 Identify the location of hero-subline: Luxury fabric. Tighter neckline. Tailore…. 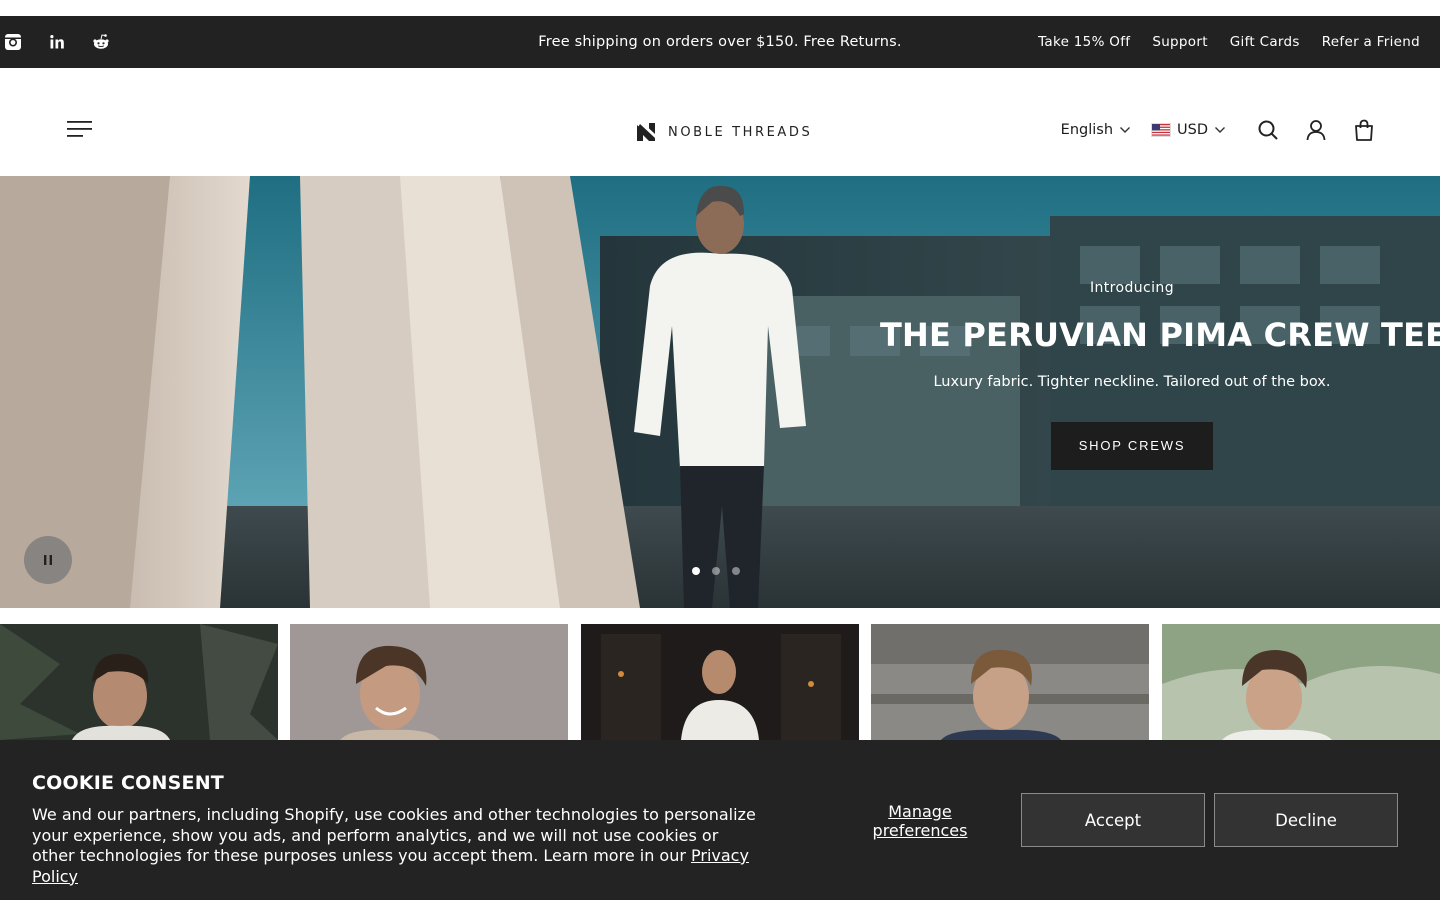
(1132, 382).